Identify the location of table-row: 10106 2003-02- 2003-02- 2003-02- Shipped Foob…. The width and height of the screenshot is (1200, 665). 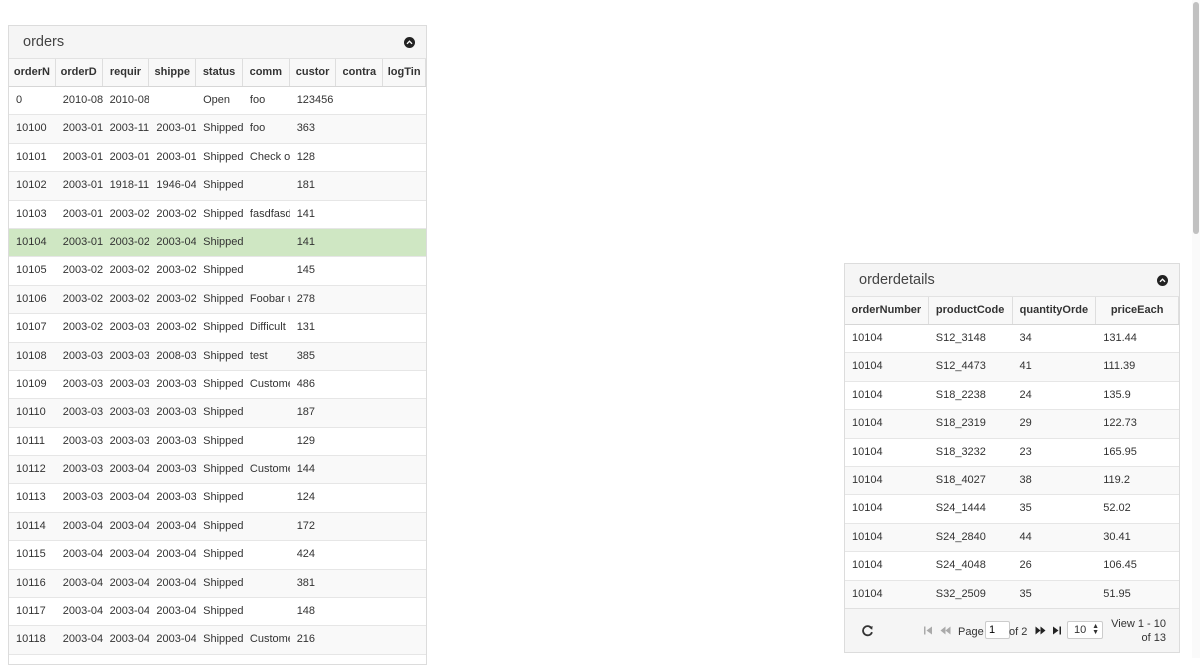
(217, 300).